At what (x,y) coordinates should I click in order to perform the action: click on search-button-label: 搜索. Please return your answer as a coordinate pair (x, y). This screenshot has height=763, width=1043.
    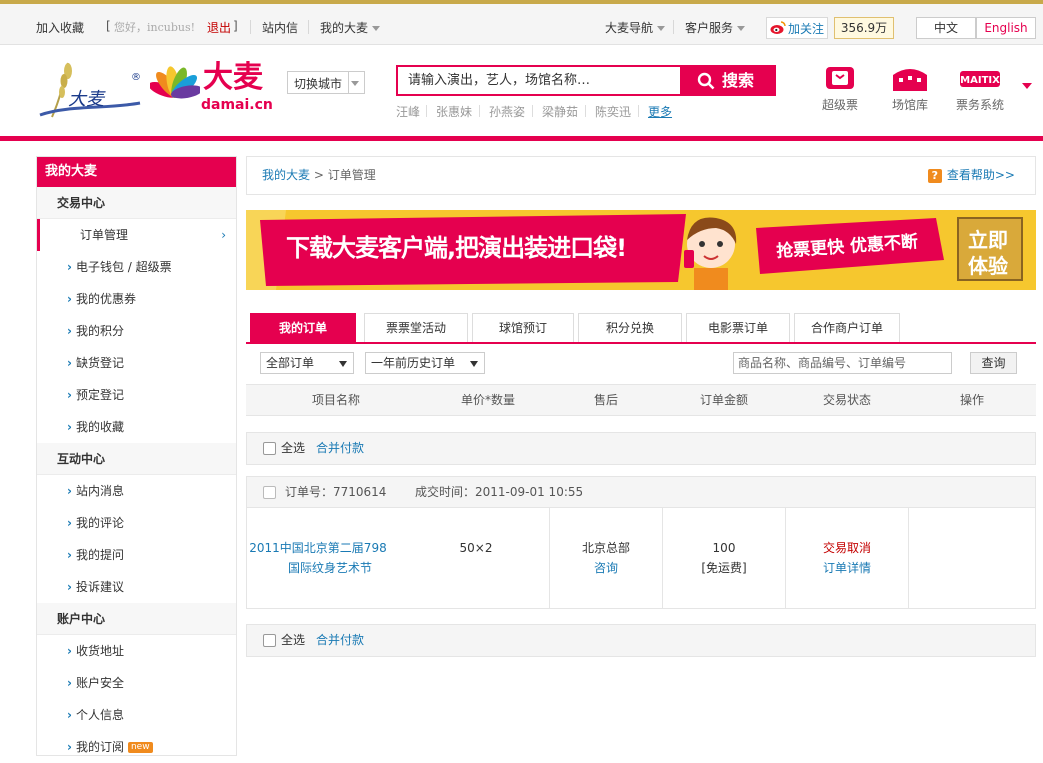
    Looking at the image, I should click on (738, 80).